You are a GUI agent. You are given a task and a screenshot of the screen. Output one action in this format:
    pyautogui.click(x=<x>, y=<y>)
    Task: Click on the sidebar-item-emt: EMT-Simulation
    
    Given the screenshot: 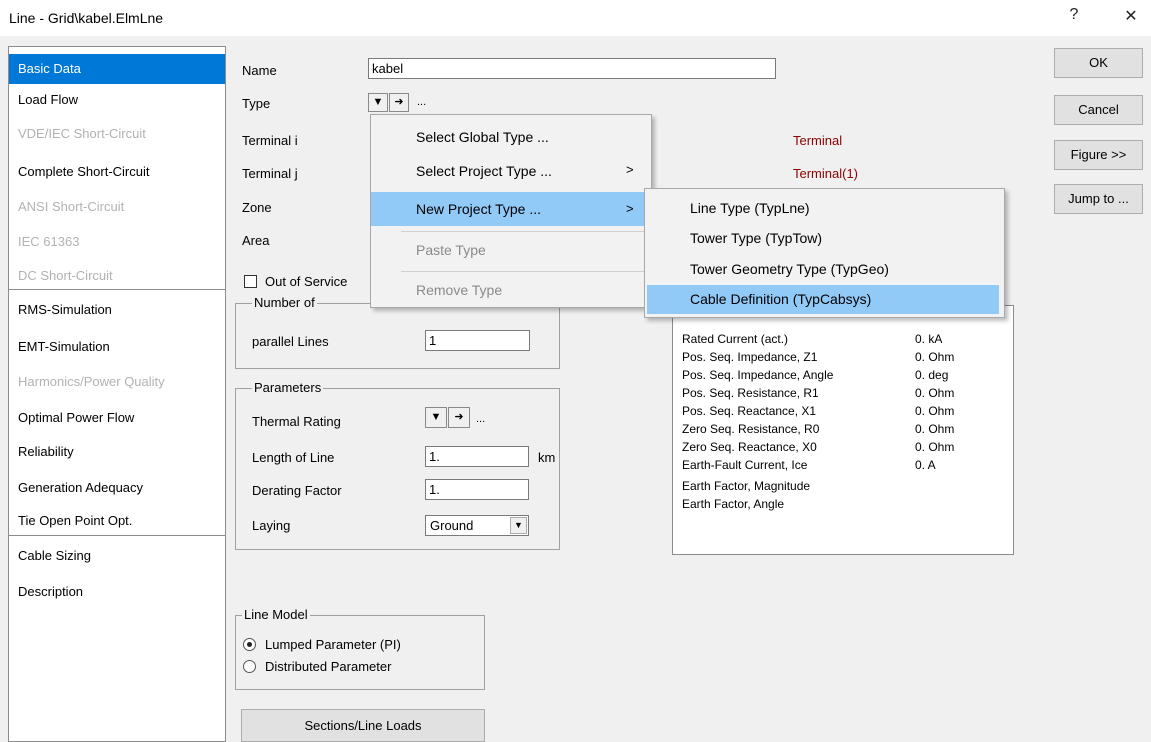 What is the action you would take?
    pyautogui.click(x=117, y=347)
    